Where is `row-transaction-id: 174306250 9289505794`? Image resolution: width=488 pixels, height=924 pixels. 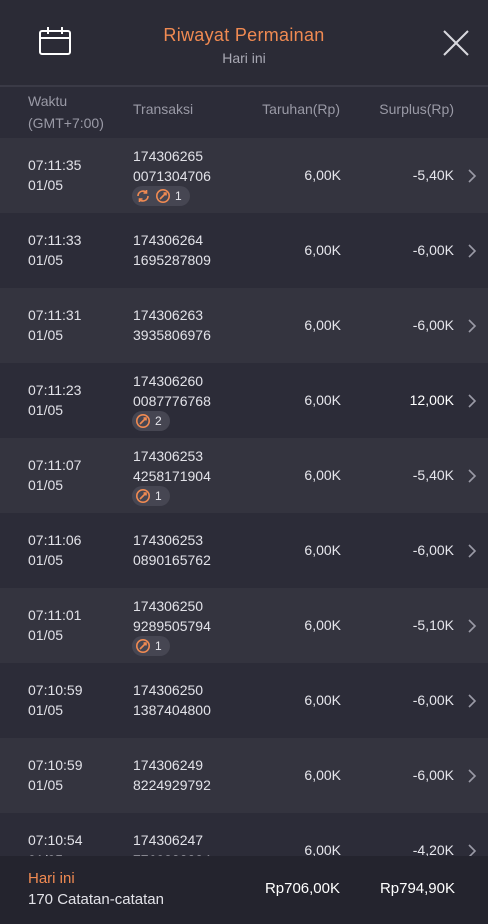 row-transaction-id: 174306250 9289505794 is located at coordinates (172, 616).